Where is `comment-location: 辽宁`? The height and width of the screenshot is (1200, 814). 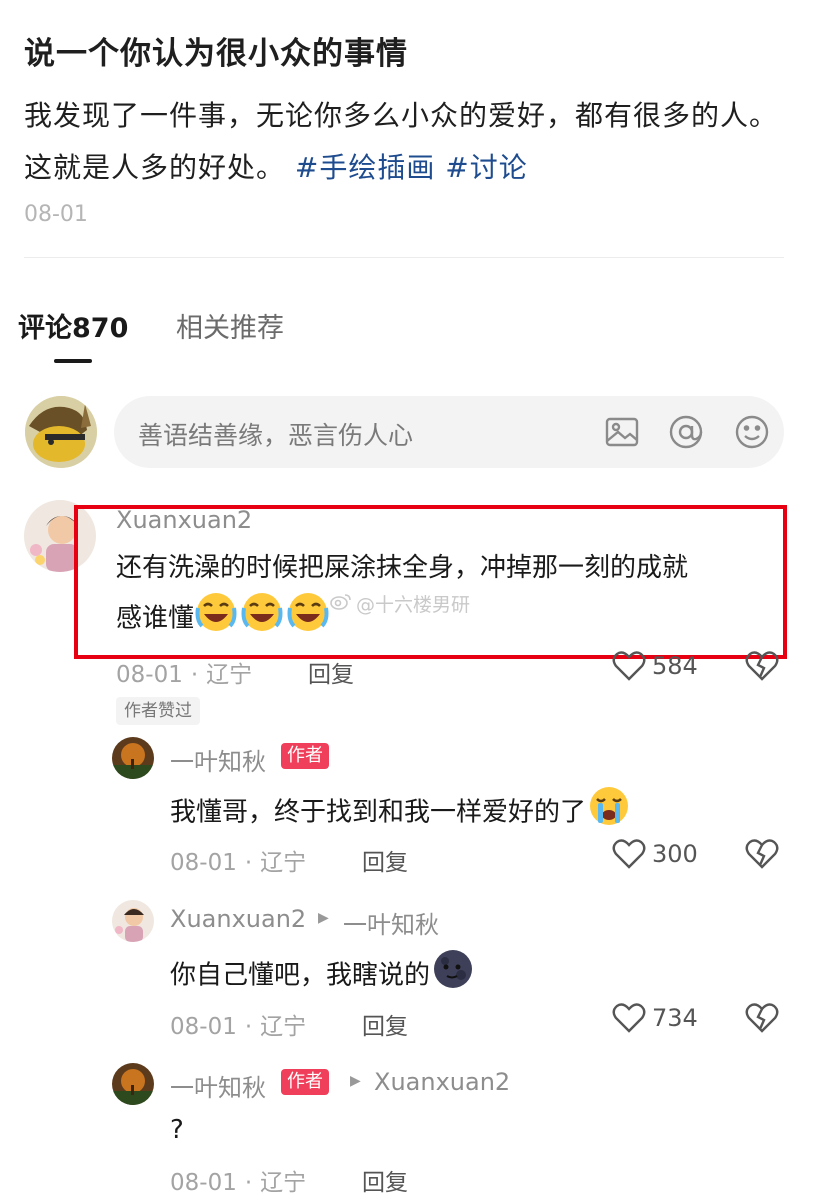 comment-location: 辽宁 is located at coordinates (229, 675).